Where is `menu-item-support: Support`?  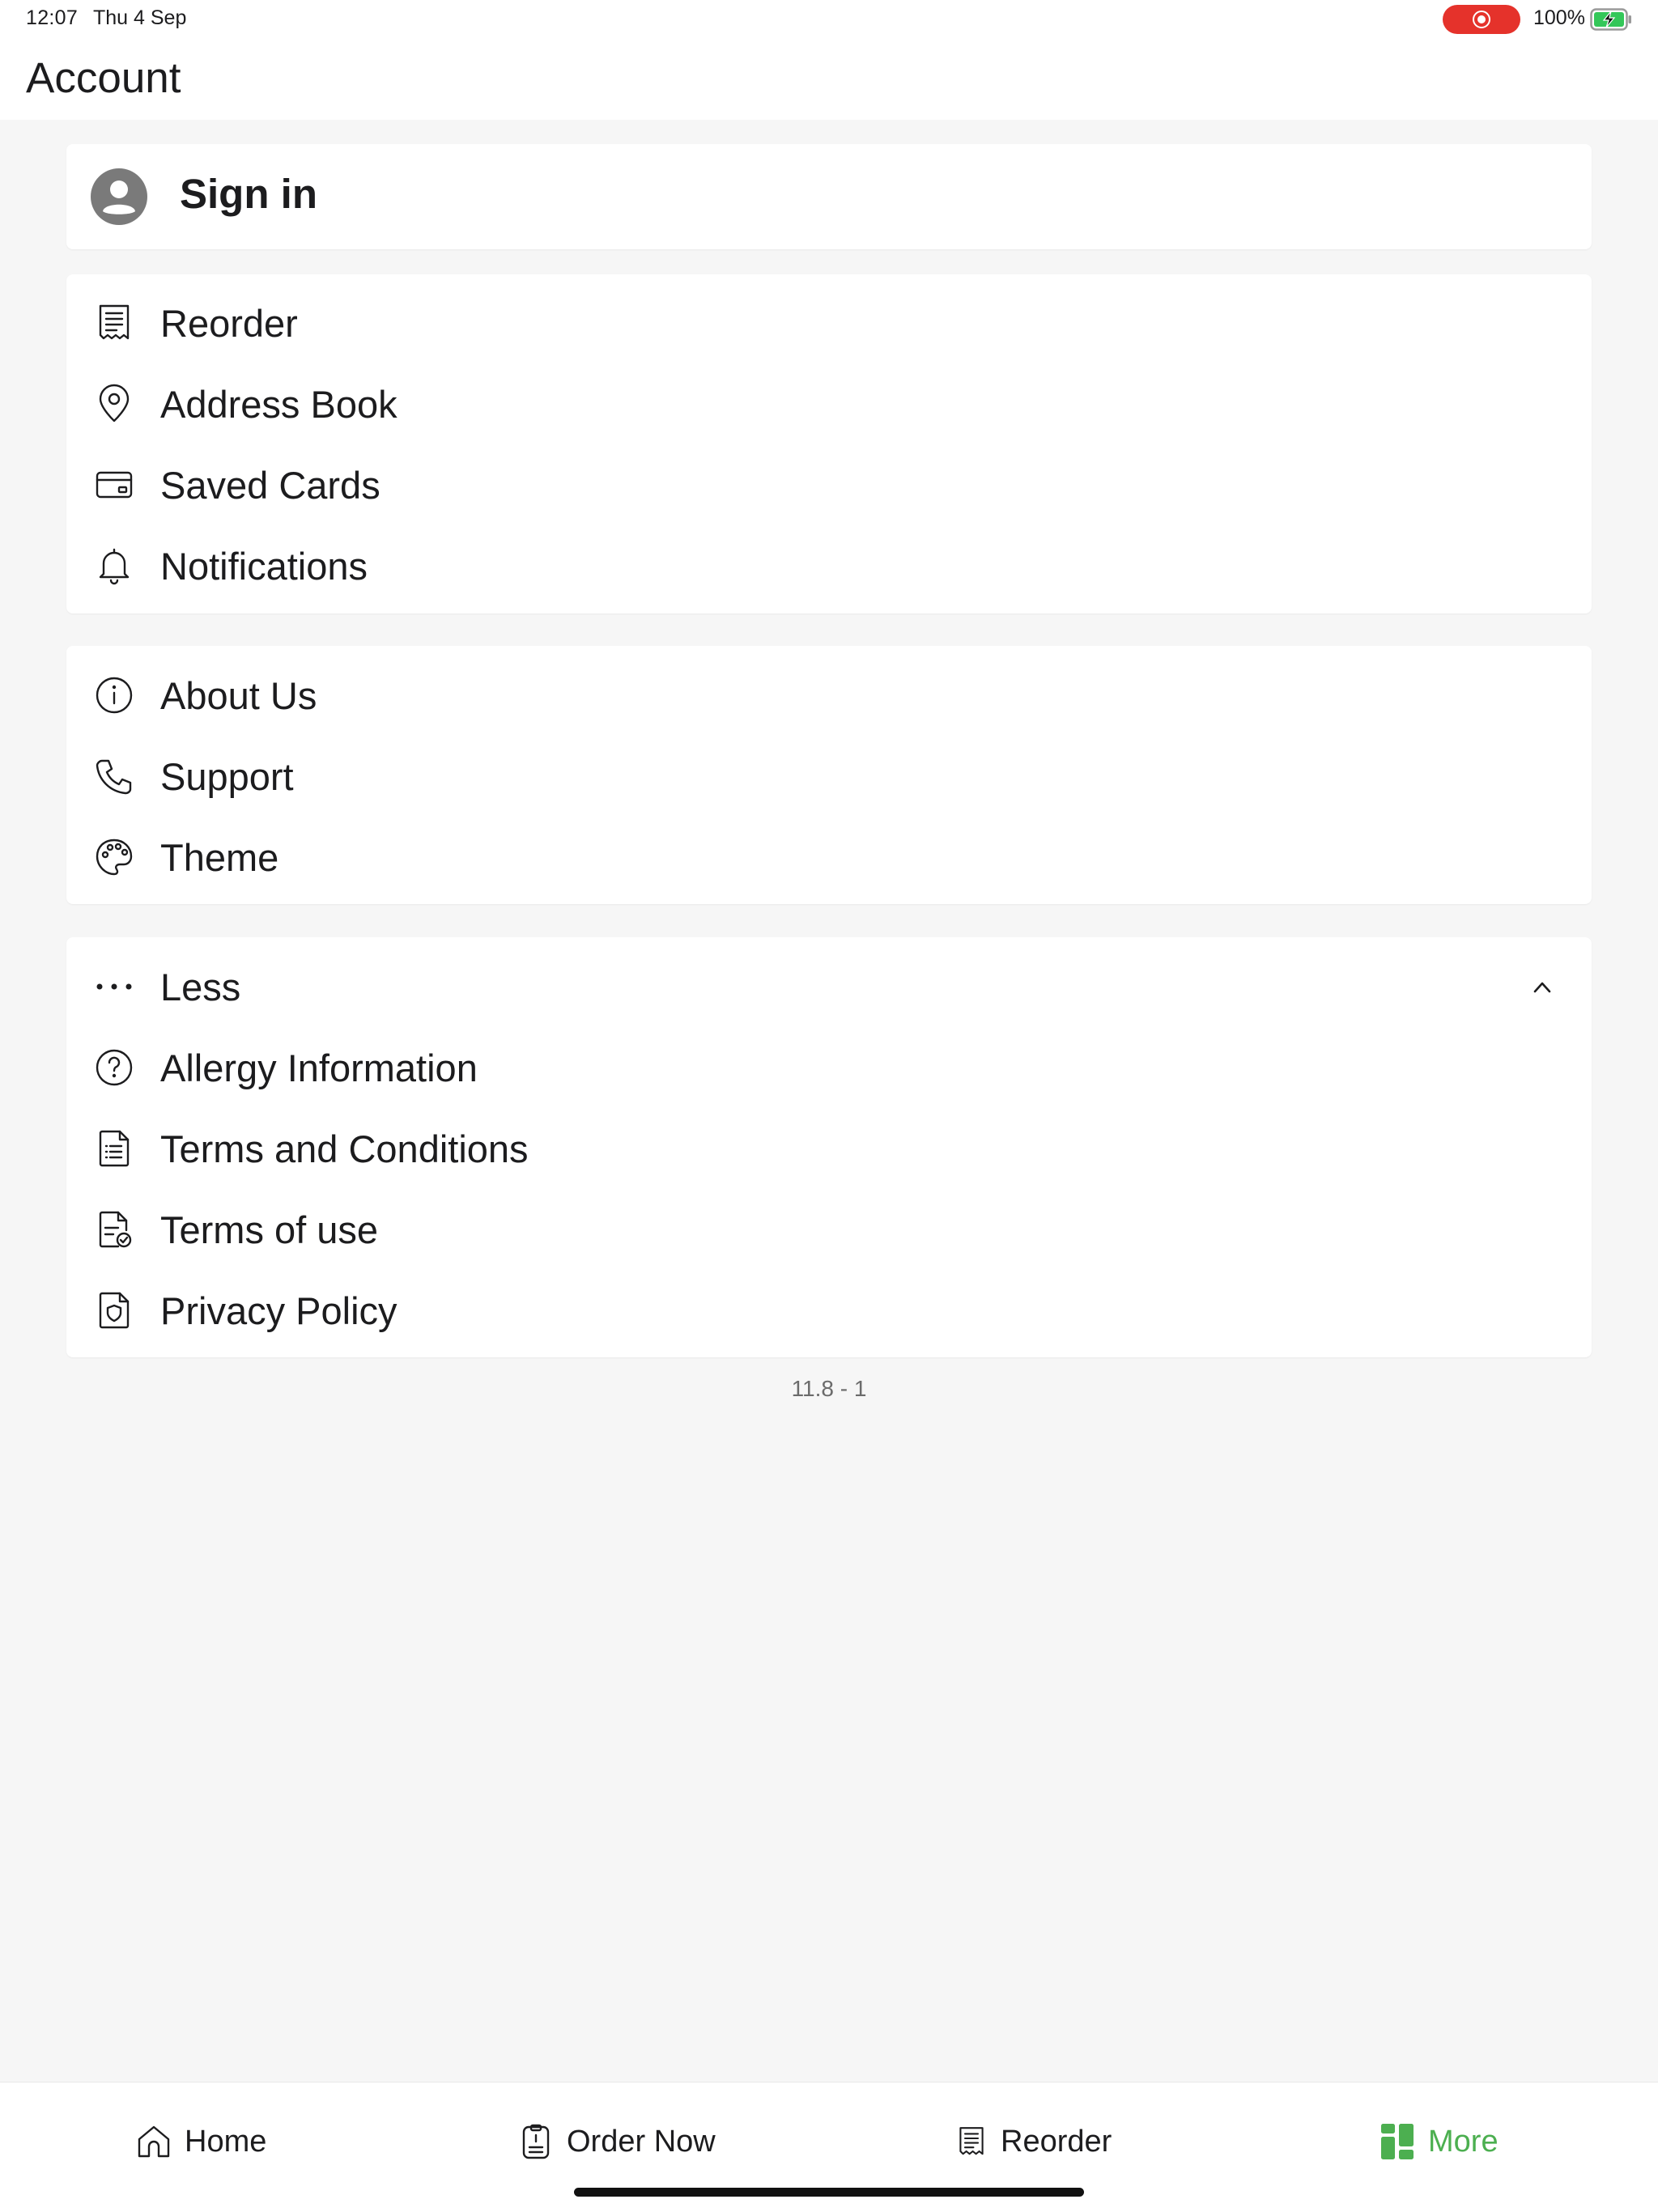
menu-item-support: Support is located at coordinates (227, 777).